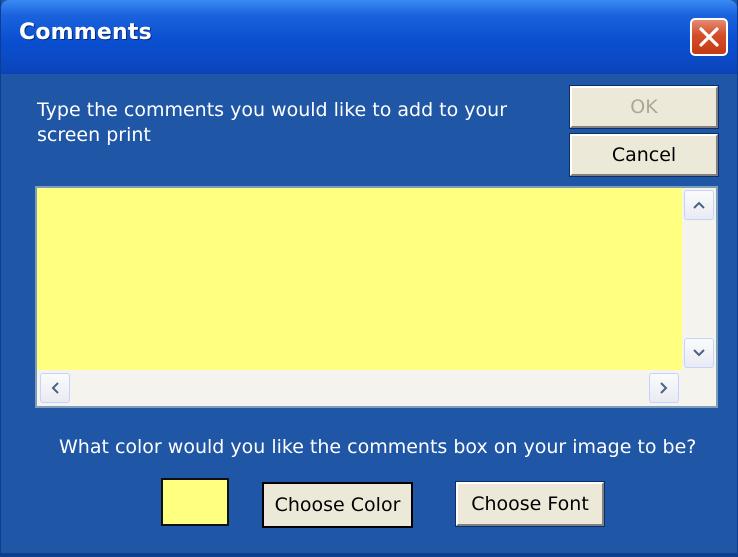  I want to click on scroll-down-button, so click(699, 353).